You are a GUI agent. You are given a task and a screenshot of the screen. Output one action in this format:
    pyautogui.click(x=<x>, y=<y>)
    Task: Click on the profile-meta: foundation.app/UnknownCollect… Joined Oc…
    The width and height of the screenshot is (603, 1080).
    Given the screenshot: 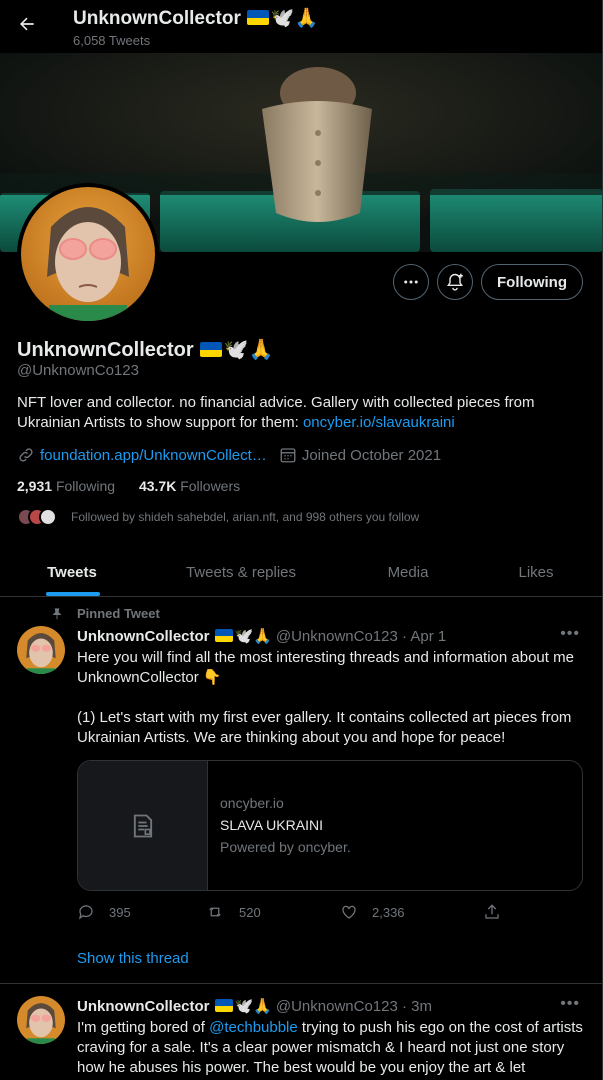 What is the action you would take?
    pyautogui.click(x=229, y=455)
    